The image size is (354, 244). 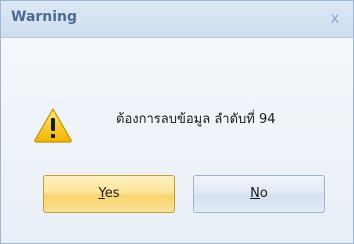 I want to click on no-button-label: o, so click(x=263, y=193).